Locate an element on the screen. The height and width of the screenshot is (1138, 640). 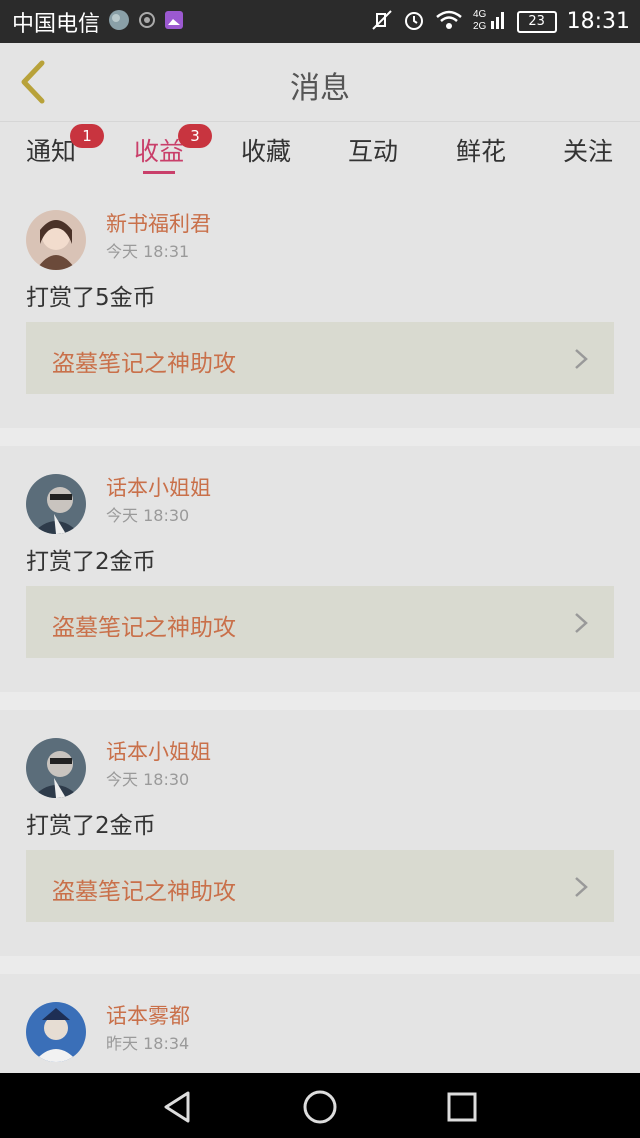
network-2g: 2G is located at coordinates (480, 26).